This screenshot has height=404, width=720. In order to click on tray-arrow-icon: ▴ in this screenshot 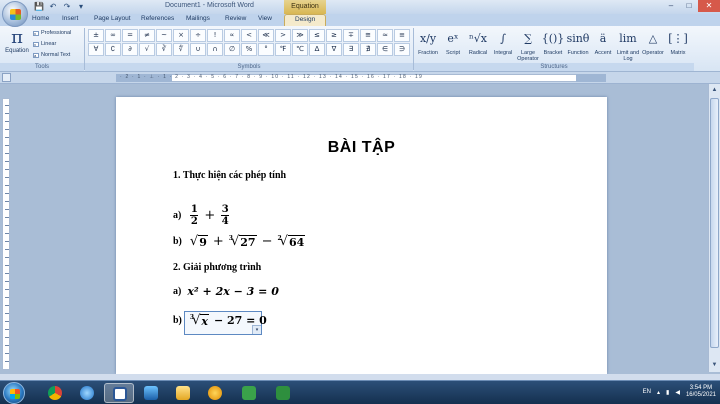, I will do `click(658, 392)`.